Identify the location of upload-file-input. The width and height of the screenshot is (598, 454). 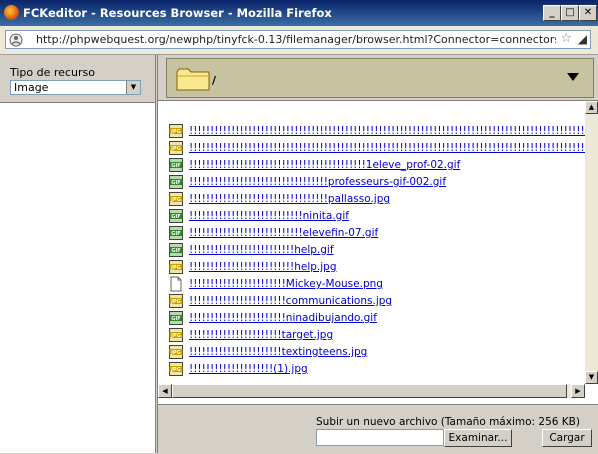
(380, 437).